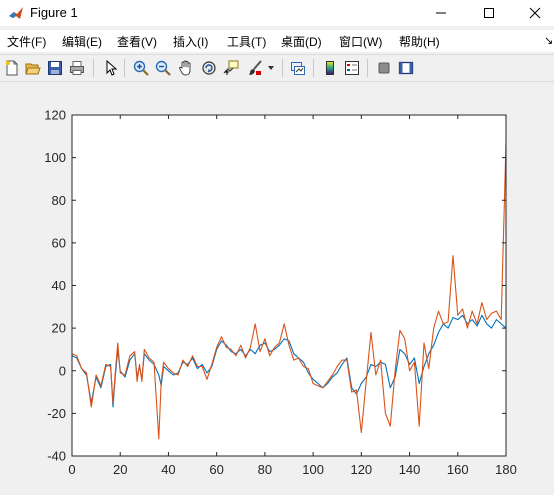 This screenshot has width=554, height=495. I want to click on matlab-logo-icon, so click(16, 13).